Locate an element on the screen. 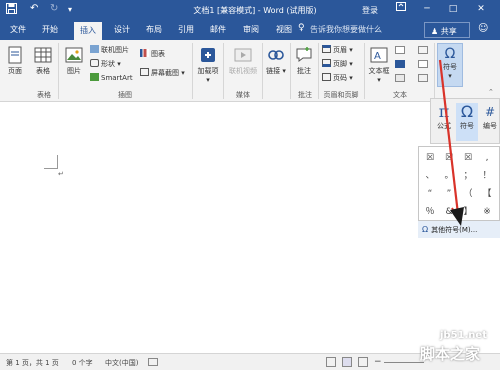 This screenshot has height=370, width=500. textbox-label: 文本框 is located at coordinates (379, 71).